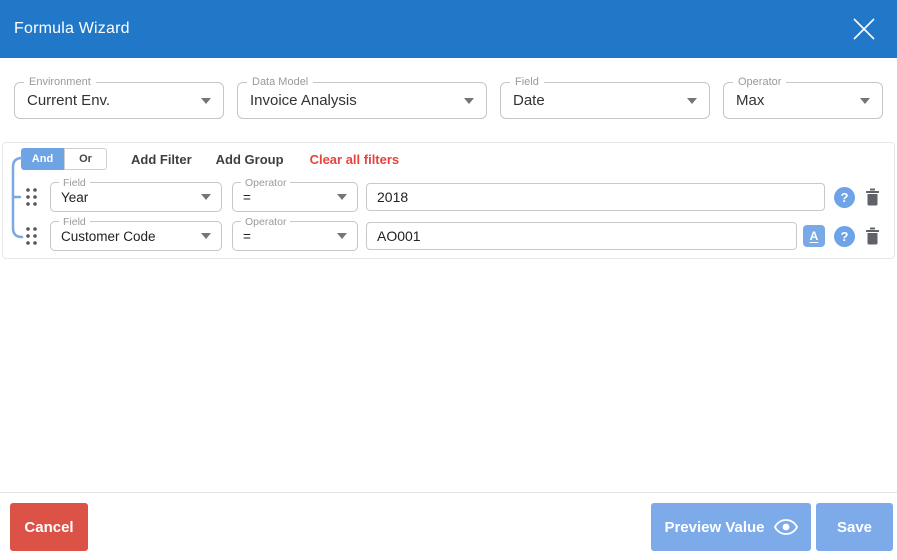 Image resolution: width=897 pixels, height=560 pixels. What do you see at coordinates (529, 100) in the screenshot?
I see `field-value: Date` at bounding box center [529, 100].